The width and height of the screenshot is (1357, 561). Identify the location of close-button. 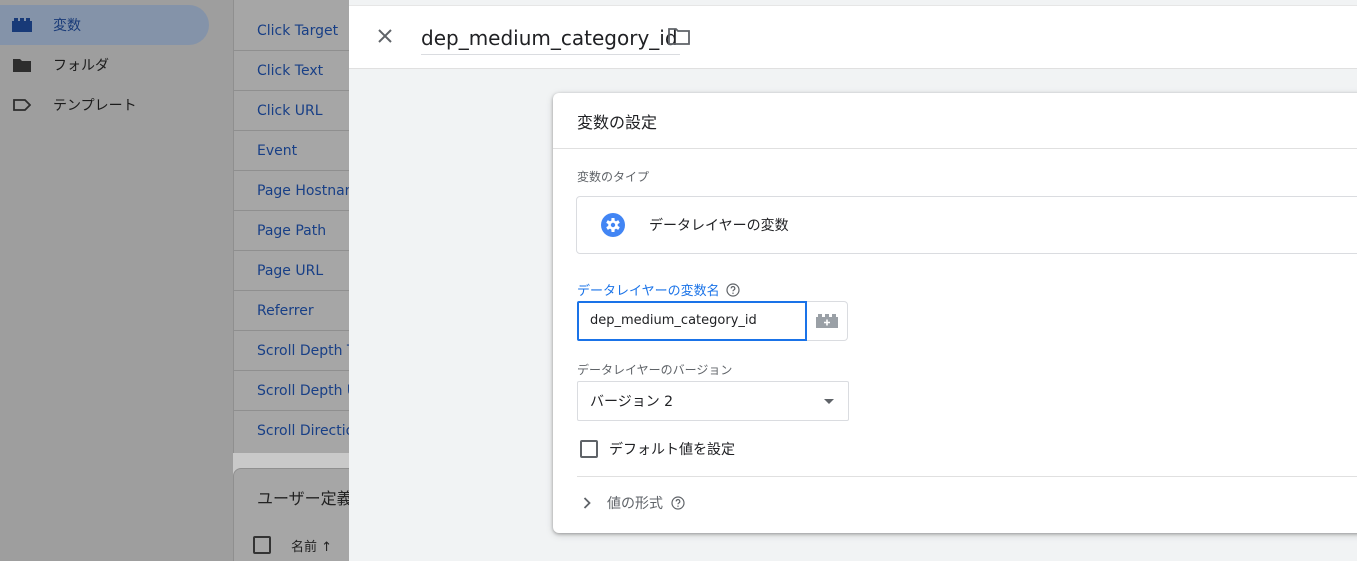
(385, 36).